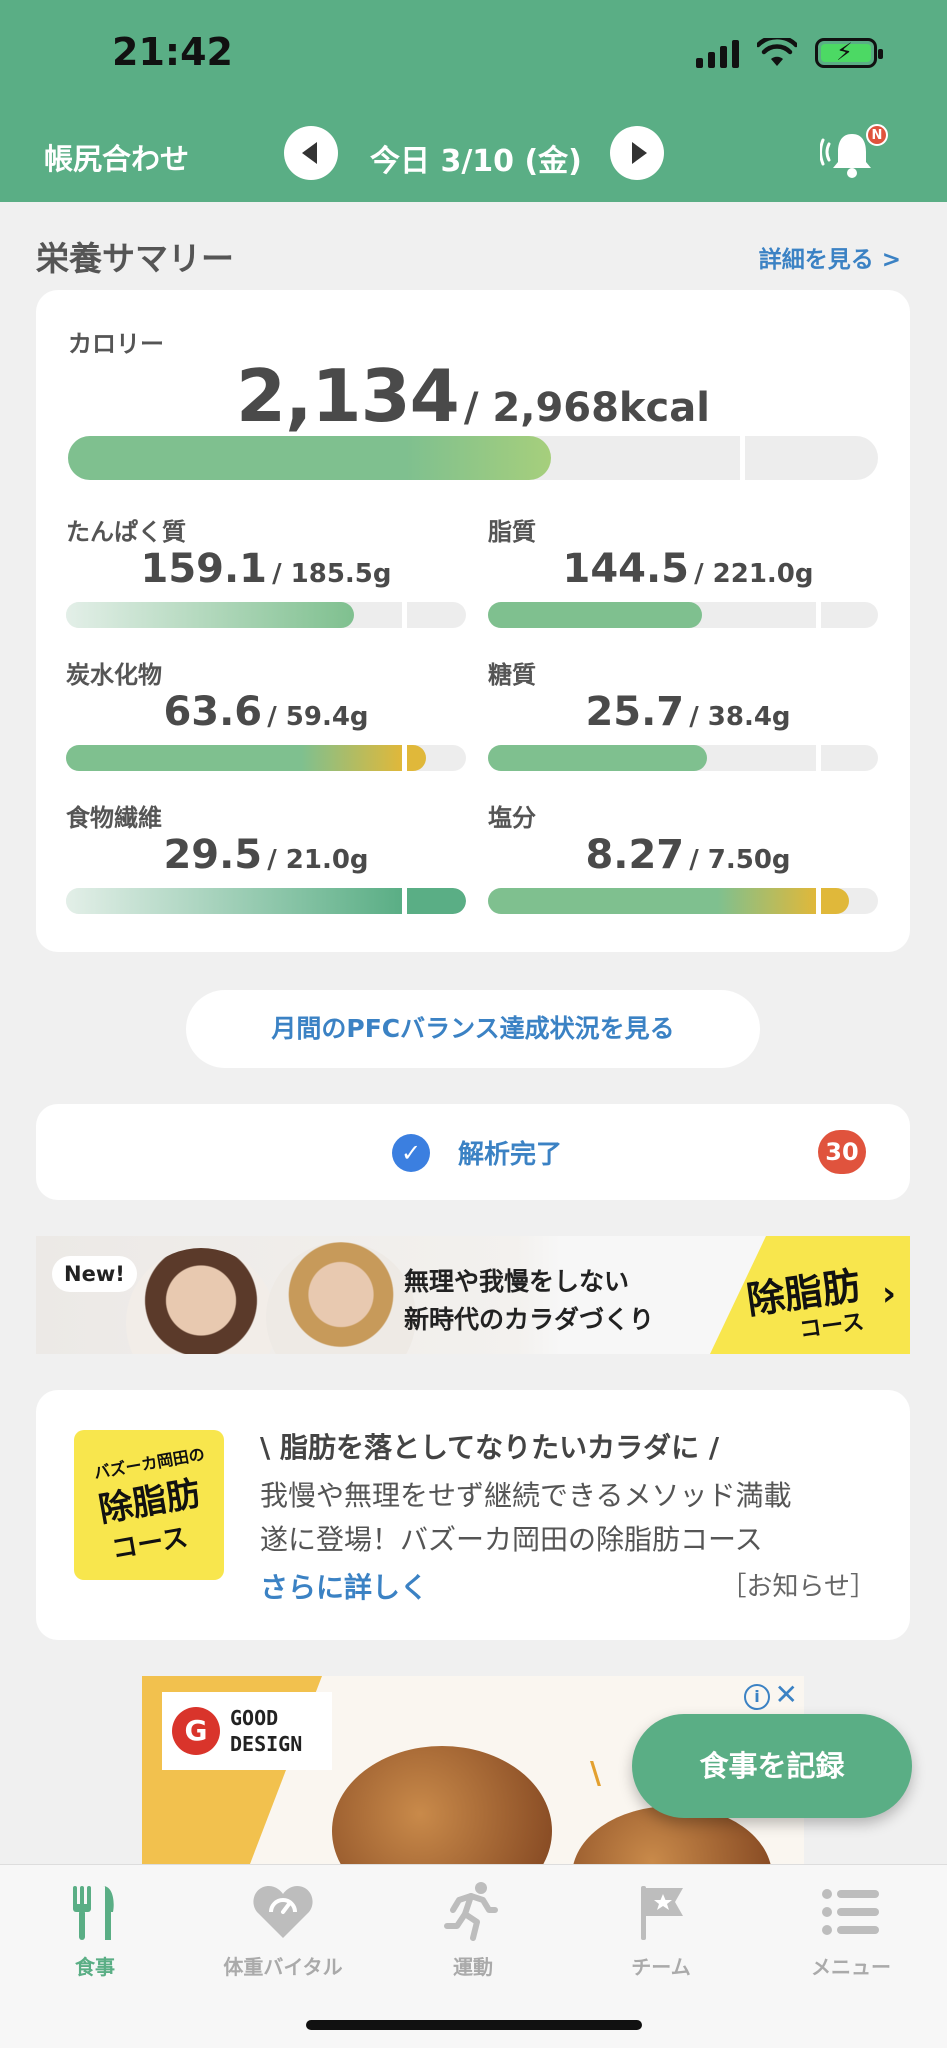  I want to click on good-design-logo: G GOOD DESIGN, so click(247, 1731).